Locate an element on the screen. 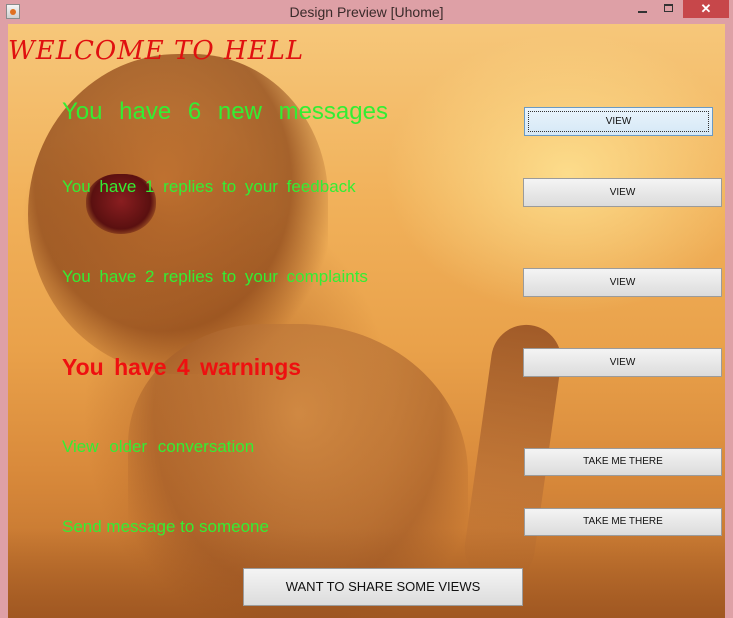  title-bar: Design Preview [Uhome] ✕ is located at coordinates (366, 12).